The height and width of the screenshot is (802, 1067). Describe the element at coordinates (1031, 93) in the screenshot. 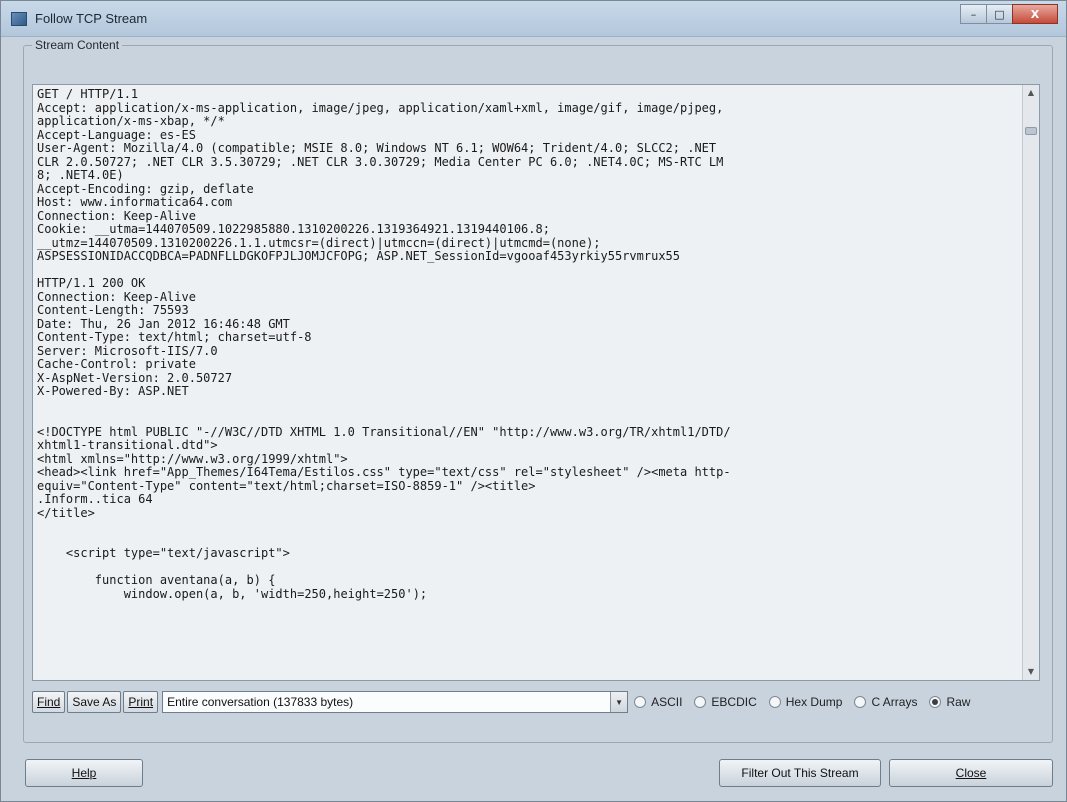

I see `scroll-up-arrow-icon: ▲` at that location.